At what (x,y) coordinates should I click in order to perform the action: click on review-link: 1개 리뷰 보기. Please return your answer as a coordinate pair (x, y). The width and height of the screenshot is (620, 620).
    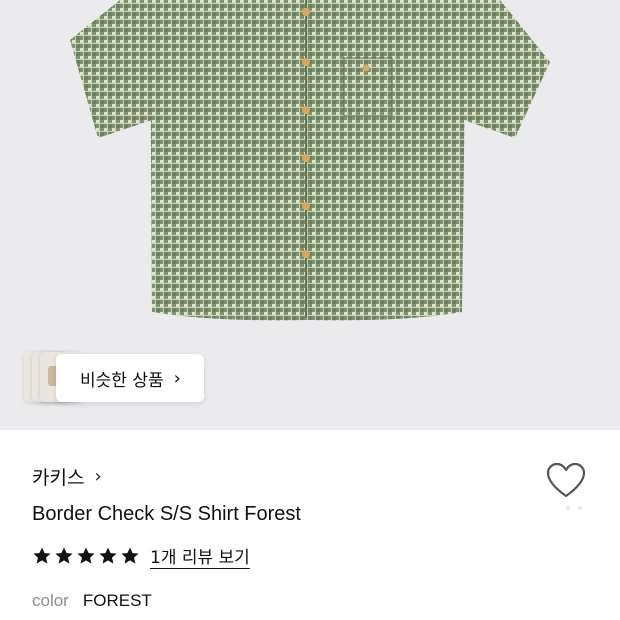
    Looking at the image, I should click on (200, 555).